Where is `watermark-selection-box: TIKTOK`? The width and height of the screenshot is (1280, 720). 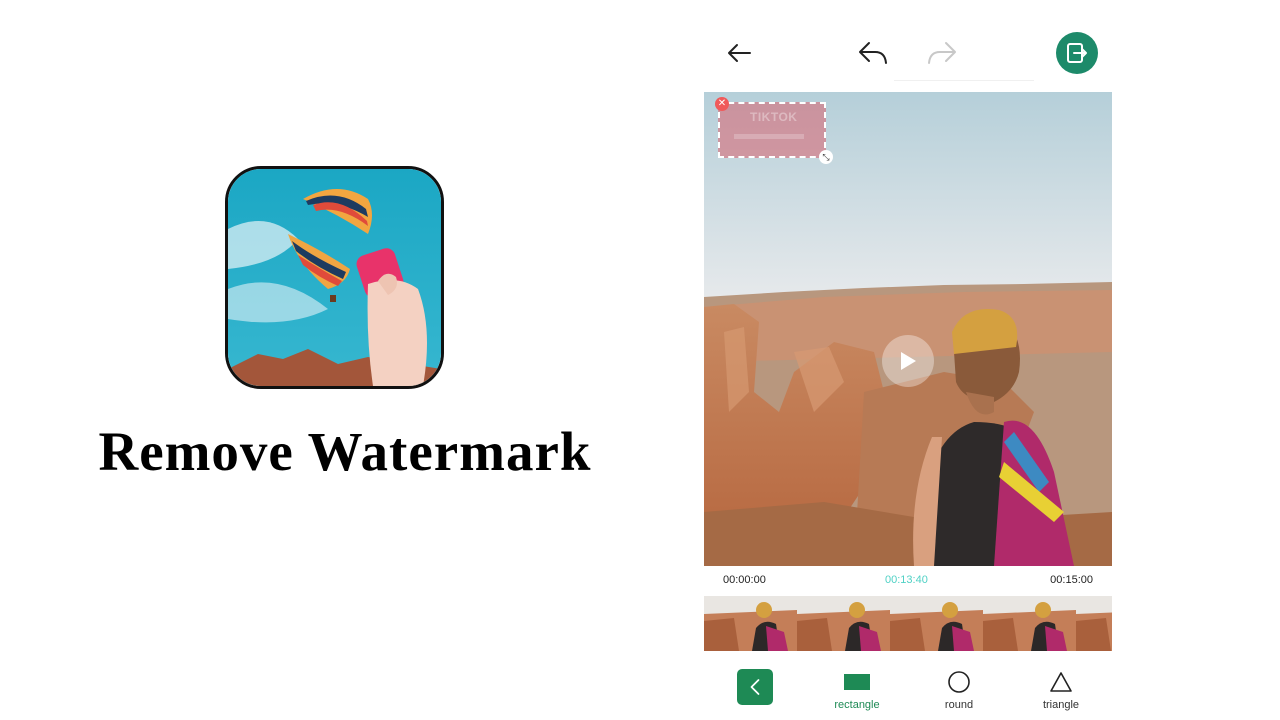
watermark-selection-box: TIKTOK is located at coordinates (772, 130).